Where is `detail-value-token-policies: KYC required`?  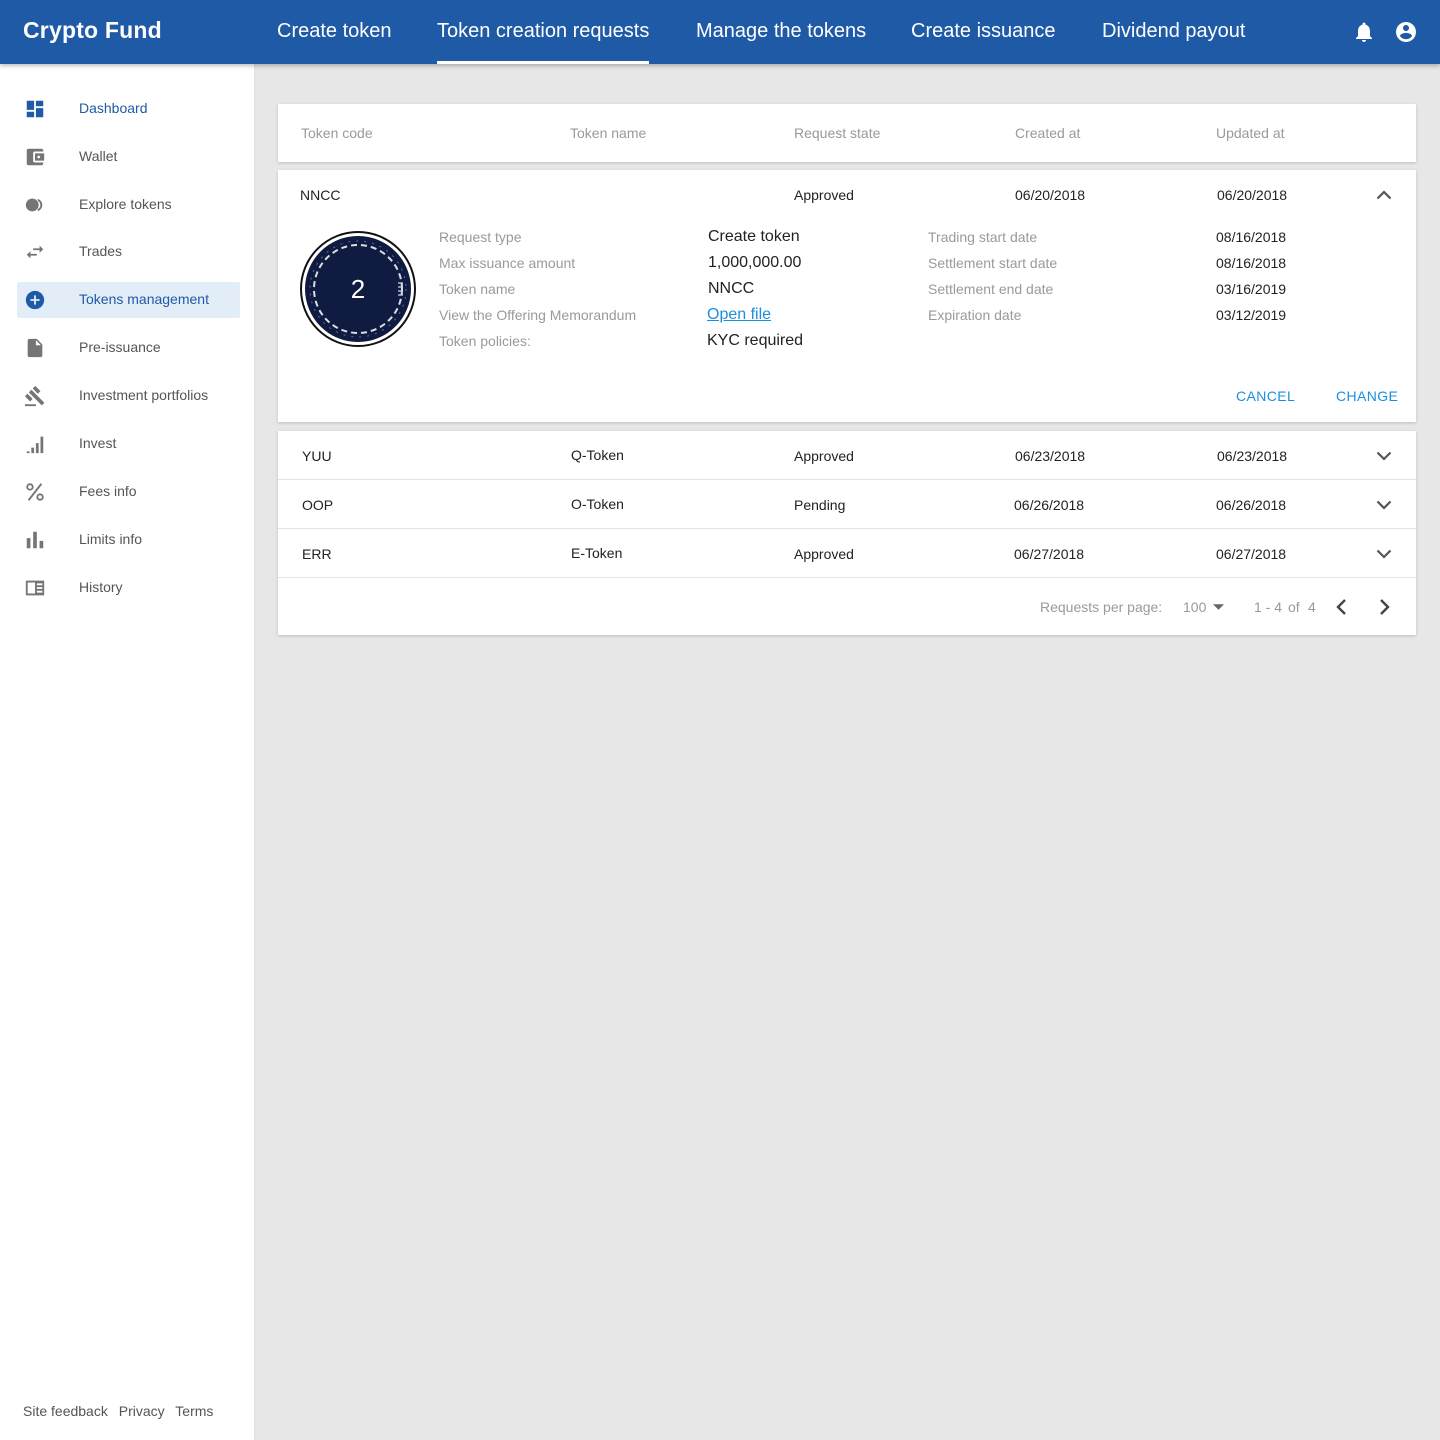
detail-value-token-policies: KYC required is located at coordinates (755, 340).